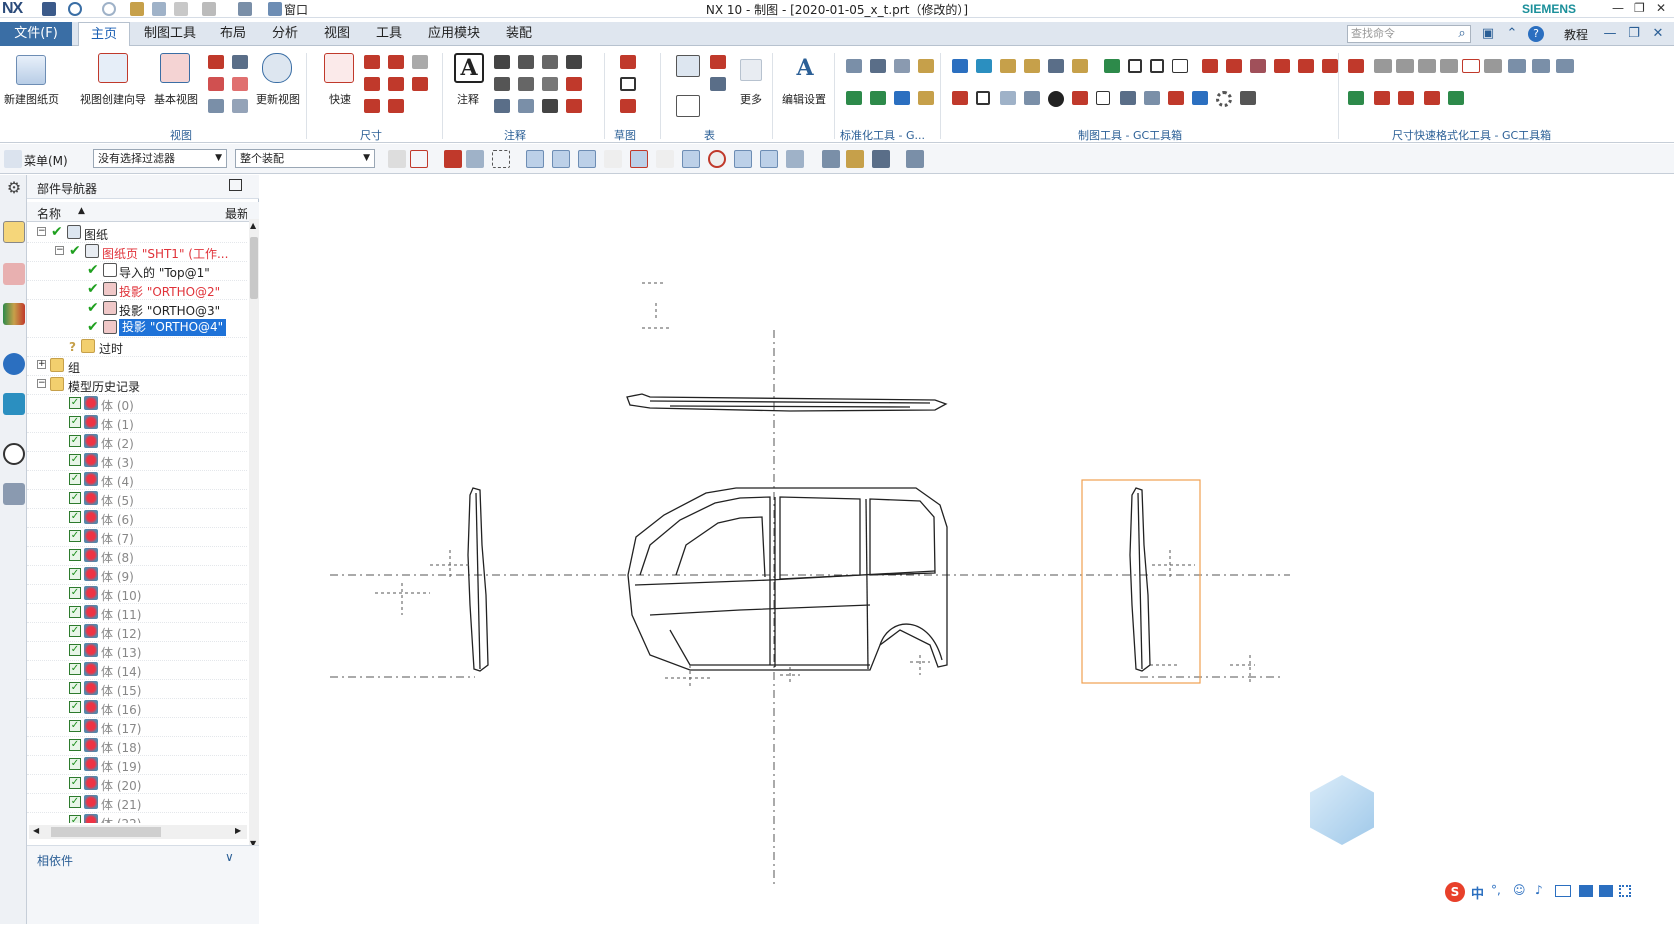 This screenshot has height=927, width=1674. Describe the element at coordinates (137, 442) in the screenshot. I see `tree-node-body: ✓ 体 (2)` at that location.